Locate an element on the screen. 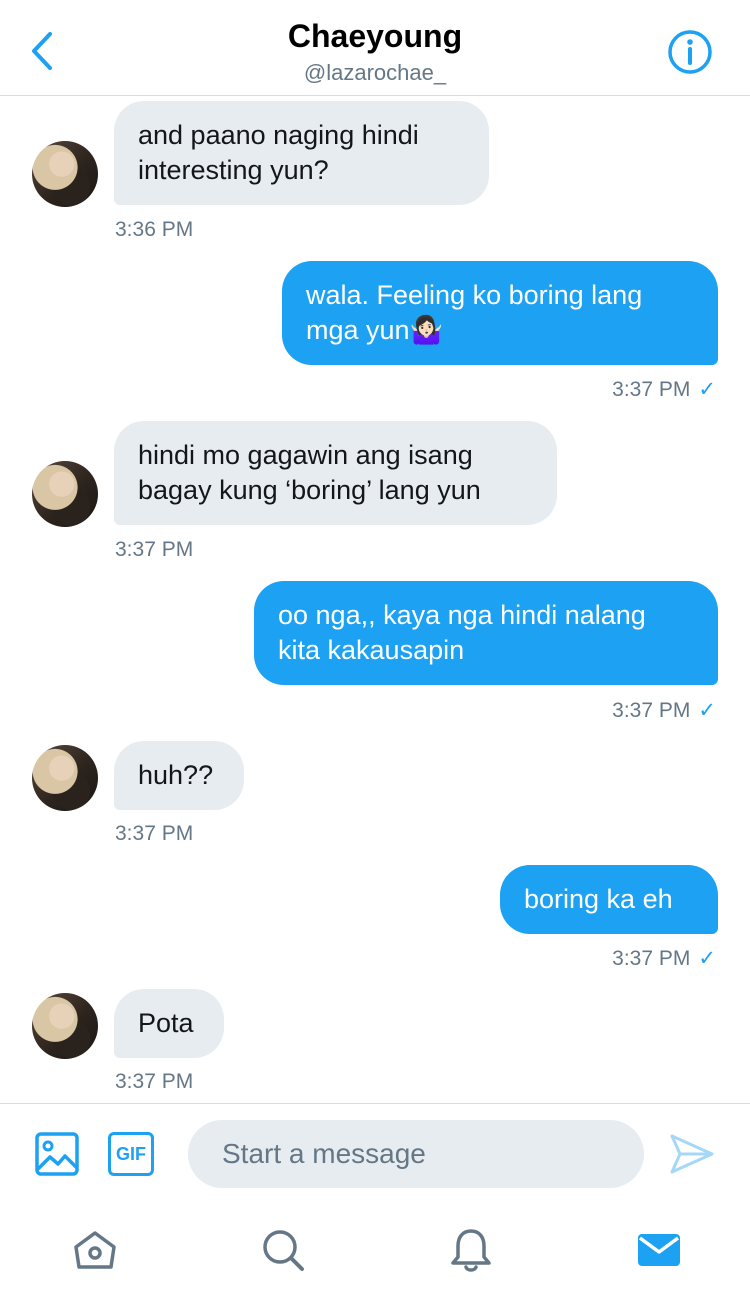 This screenshot has height=1301, width=750. tab-search is located at coordinates (283, 1250).